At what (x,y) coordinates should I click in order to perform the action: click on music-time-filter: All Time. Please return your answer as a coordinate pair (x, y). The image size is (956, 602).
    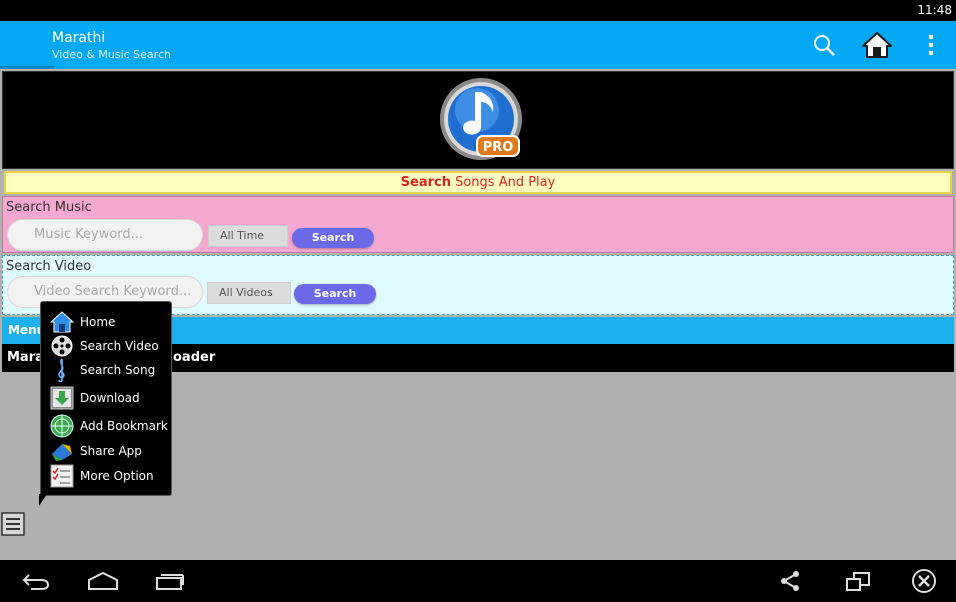
    Looking at the image, I should click on (248, 236).